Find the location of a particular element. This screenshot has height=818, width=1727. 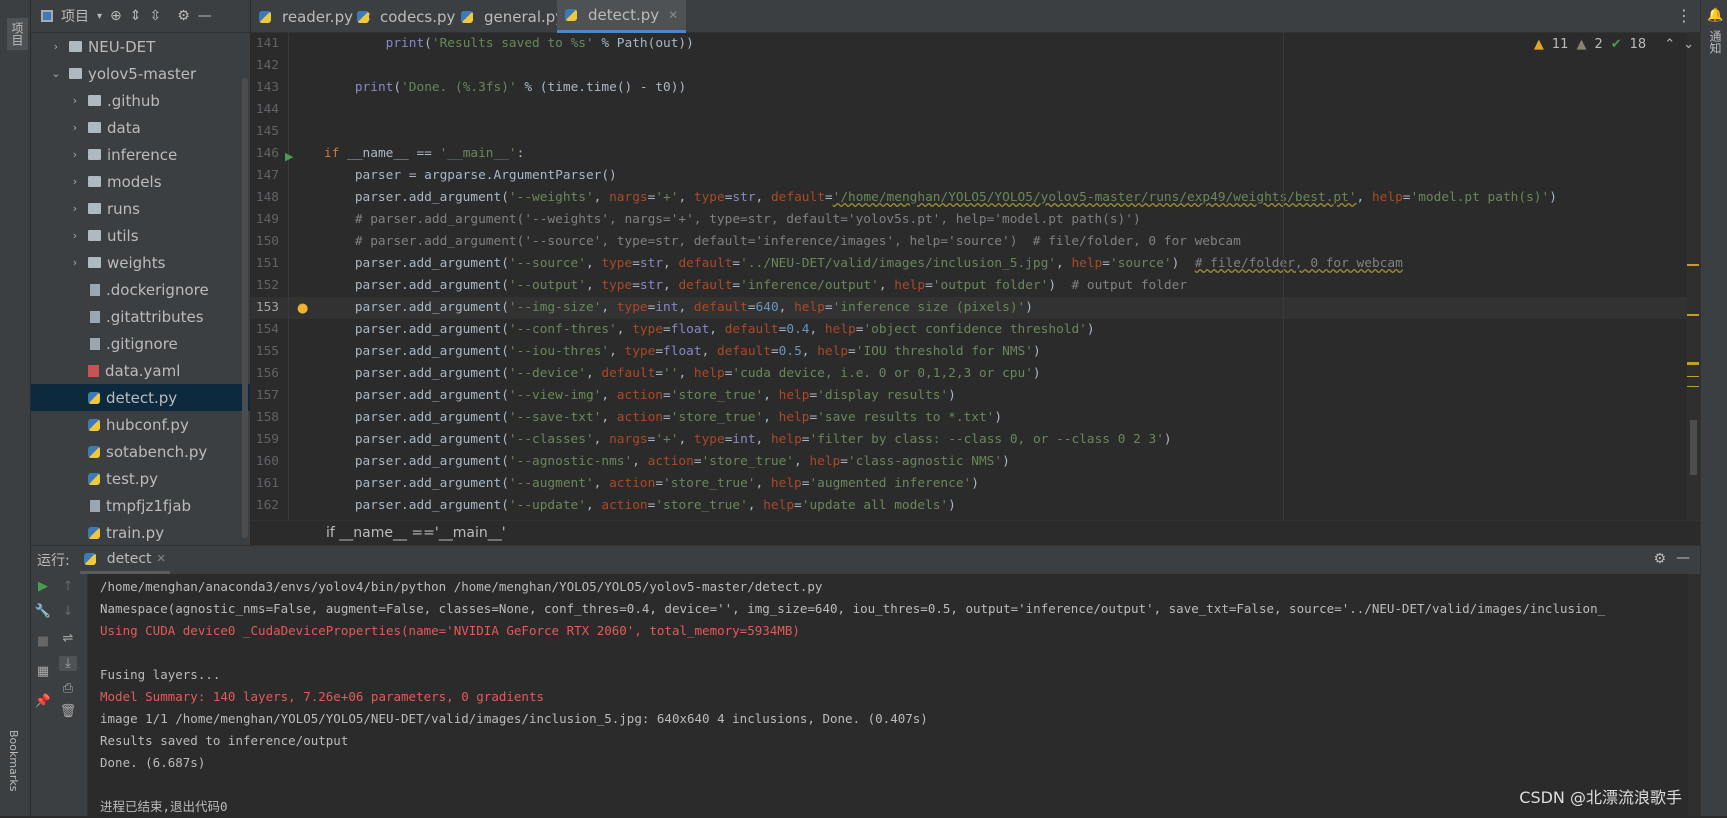

code-line: 142 is located at coordinates (975, 66).